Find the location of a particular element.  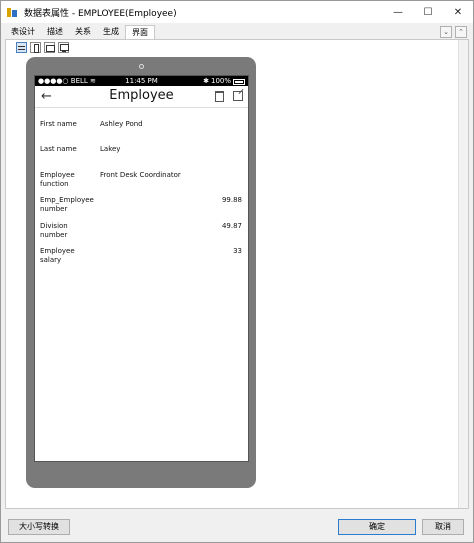

tab-table-design: 表设计 is located at coordinates (23, 32).